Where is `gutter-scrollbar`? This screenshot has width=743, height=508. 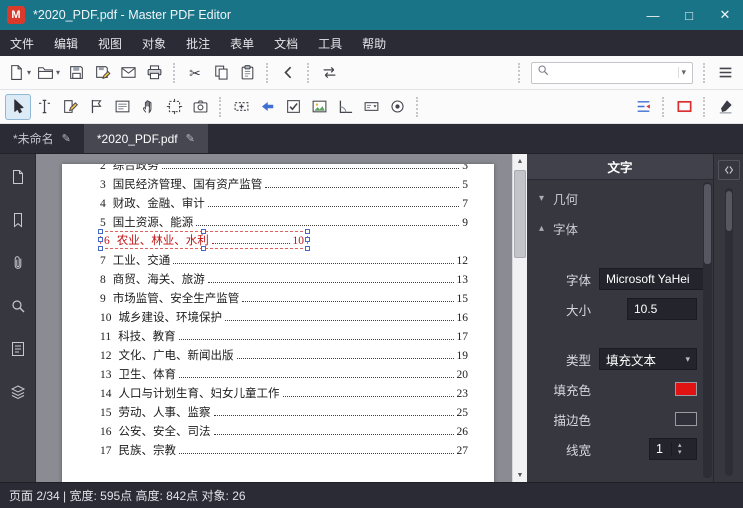
gutter-scrollbar is located at coordinates (728, 332).